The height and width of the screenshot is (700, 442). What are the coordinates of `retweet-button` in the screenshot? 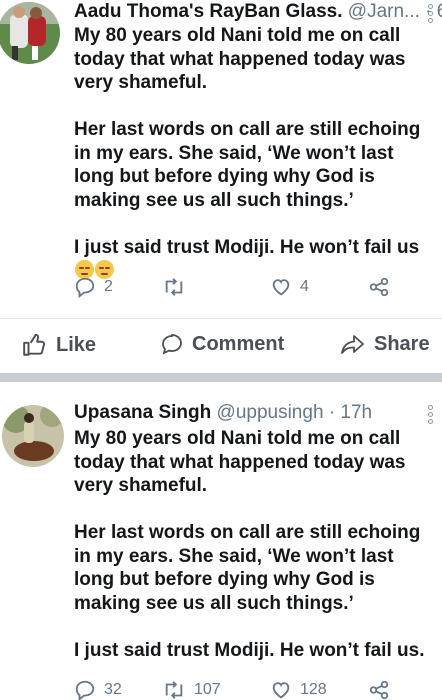 It's located at (174, 287).